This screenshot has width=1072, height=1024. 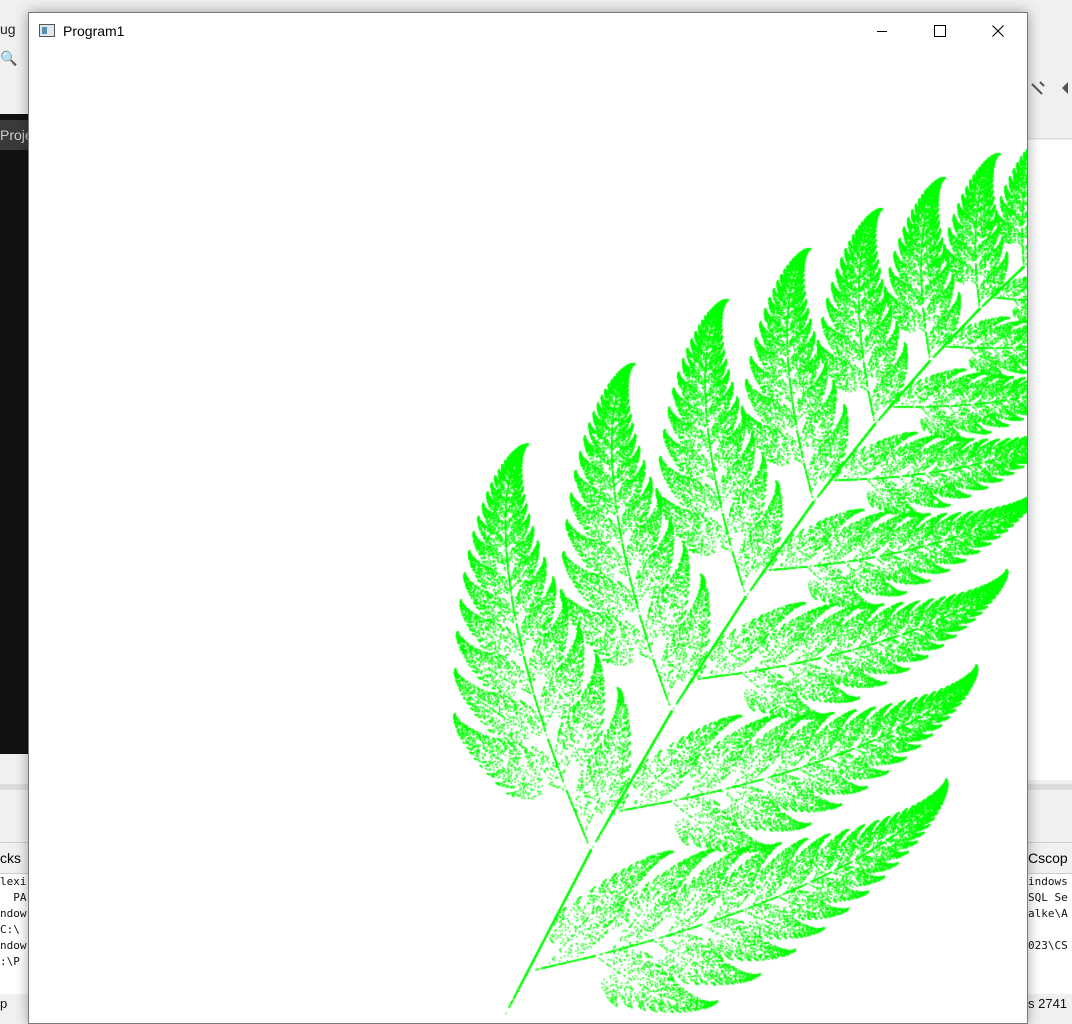 I want to click on background-project-tab: Proje, so click(x=14, y=135).